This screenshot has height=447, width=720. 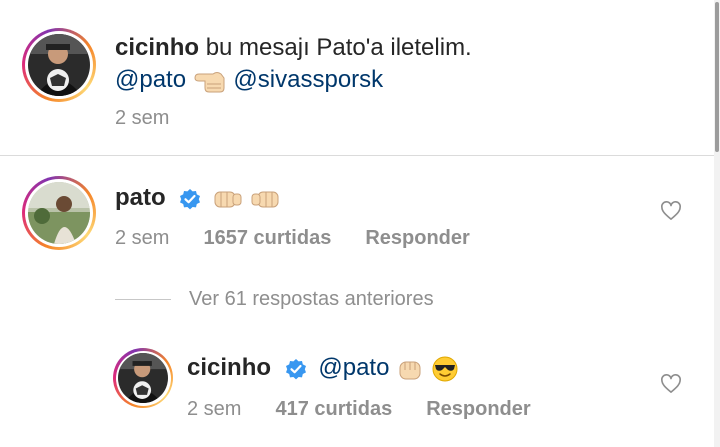 I want to click on avatar-photo-cicinho-small, so click(x=143, y=378).